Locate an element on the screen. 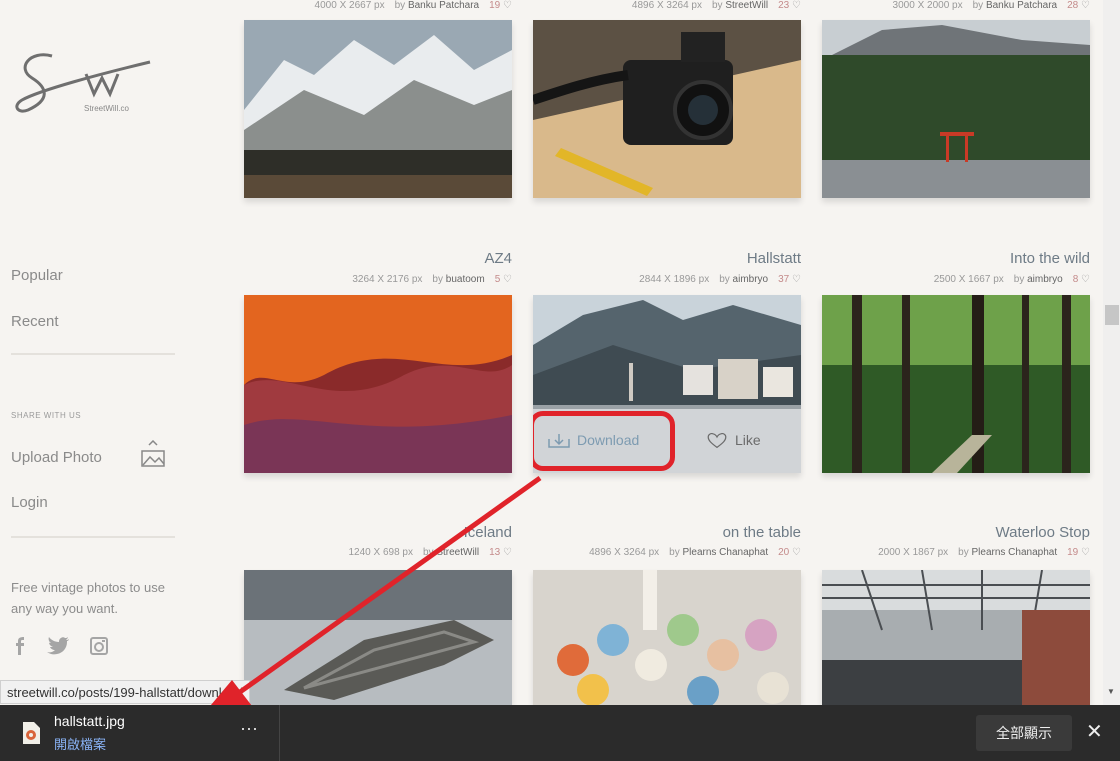 This screenshot has height=761, width=1120. photo-torii-lake is located at coordinates (956, 109).